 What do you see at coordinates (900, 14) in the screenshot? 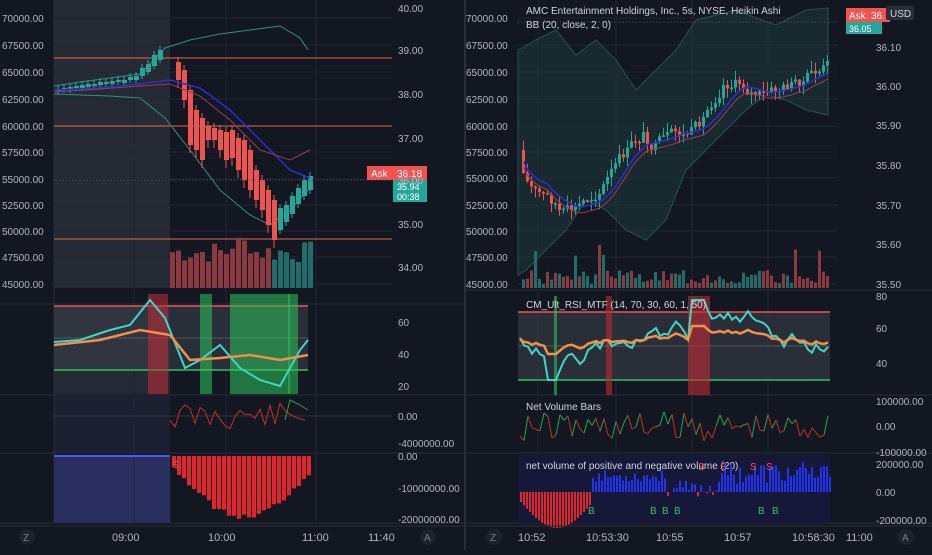
I see `currency-label: USD` at bounding box center [900, 14].